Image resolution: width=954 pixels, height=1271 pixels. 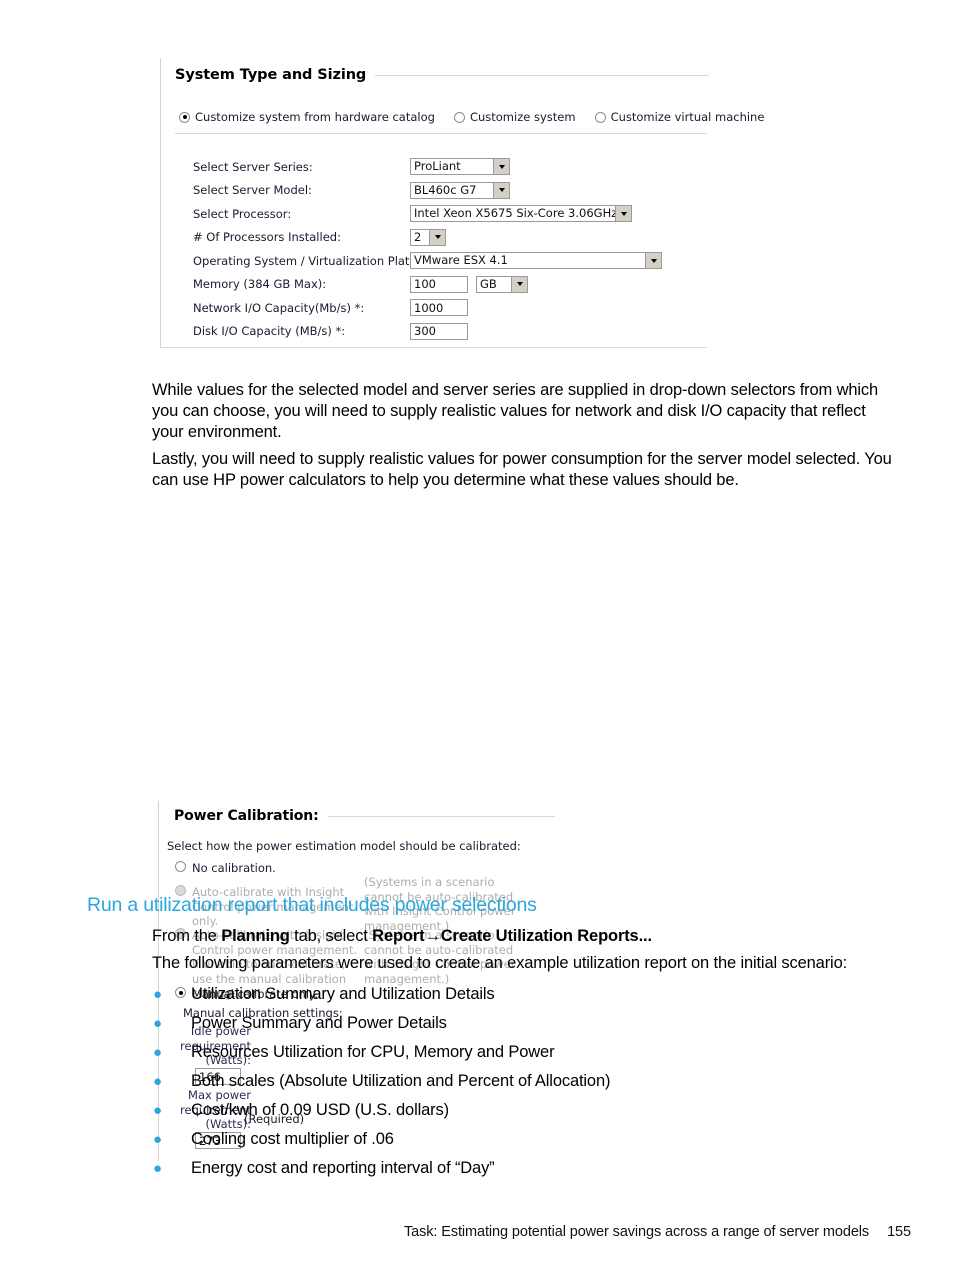 I want to click on select-server-series: ProLiant, so click(x=460, y=167).